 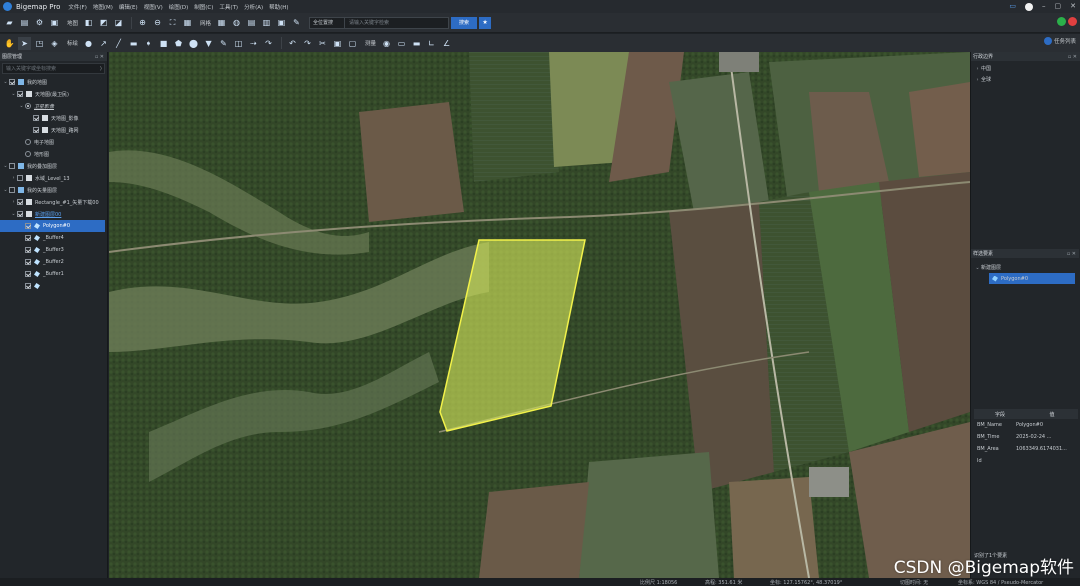 I want to click on menu-help: 帮助(H), so click(x=278, y=7).